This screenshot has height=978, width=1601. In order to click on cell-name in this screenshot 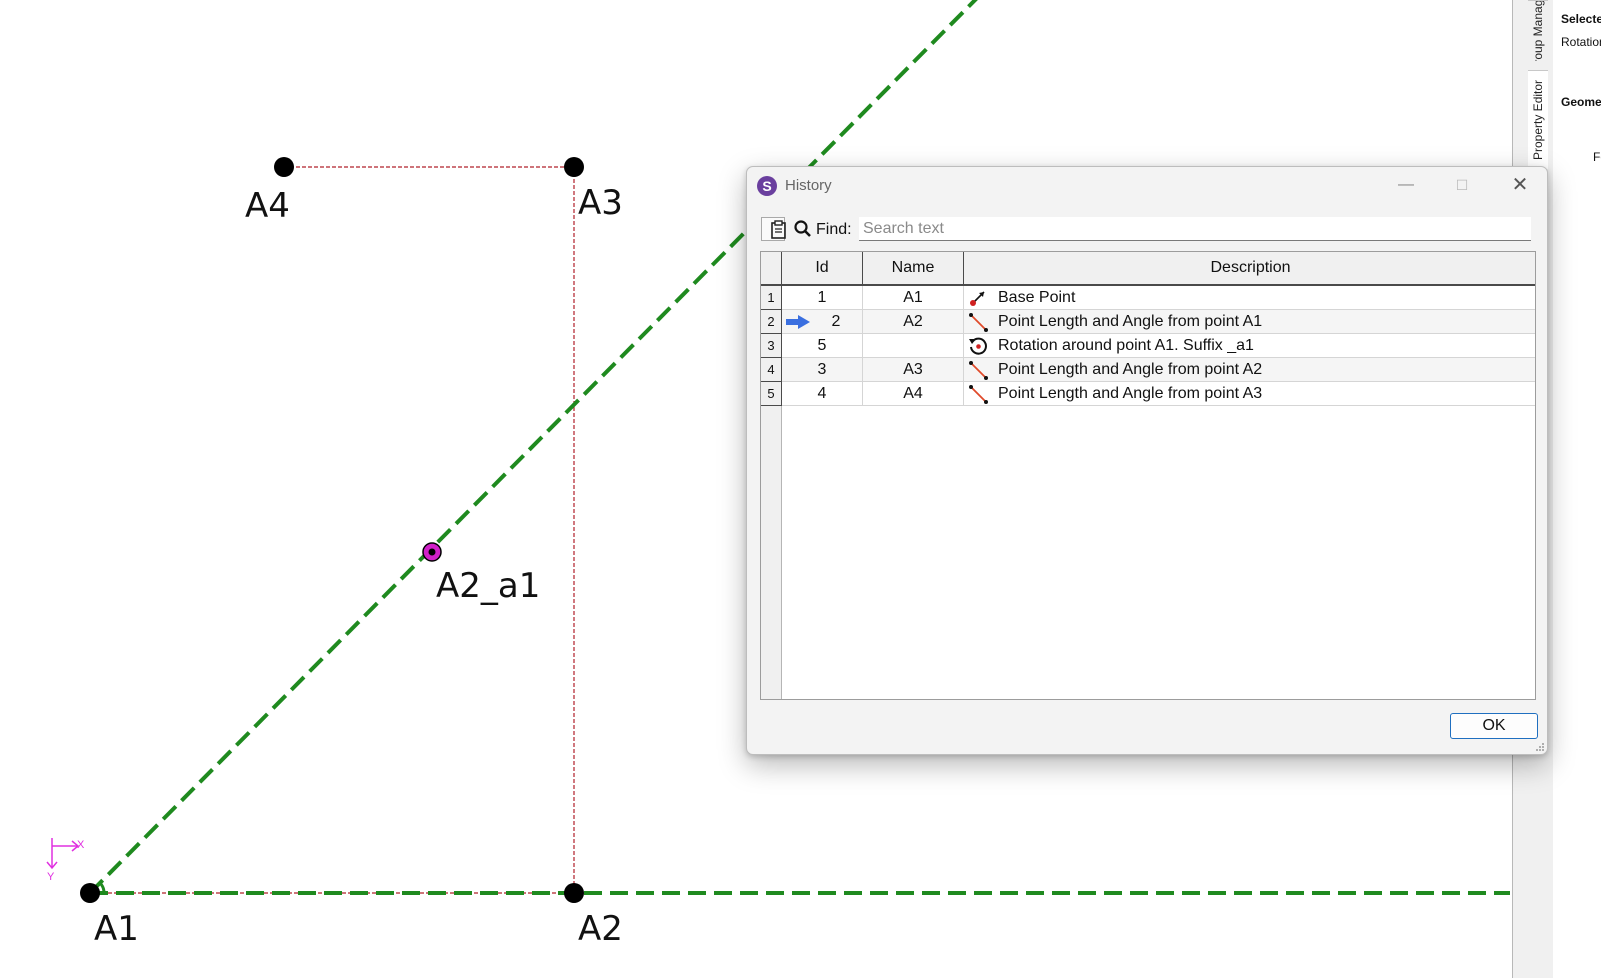, I will do `click(913, 346)`.